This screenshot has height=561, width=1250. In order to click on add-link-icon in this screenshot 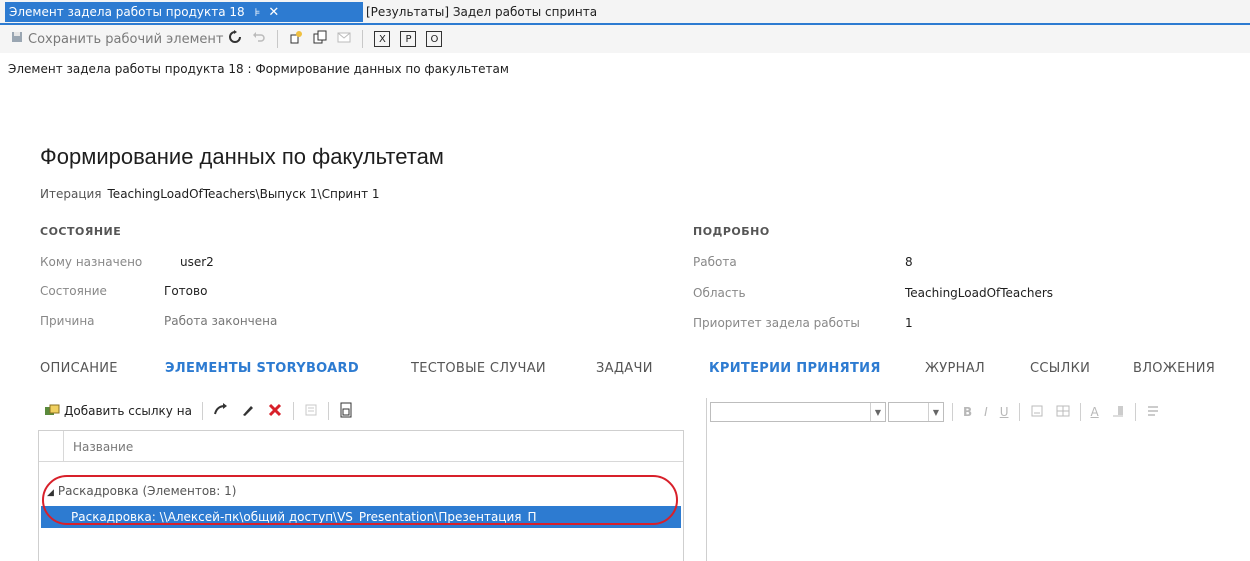, I will do `click(52, 411)`.